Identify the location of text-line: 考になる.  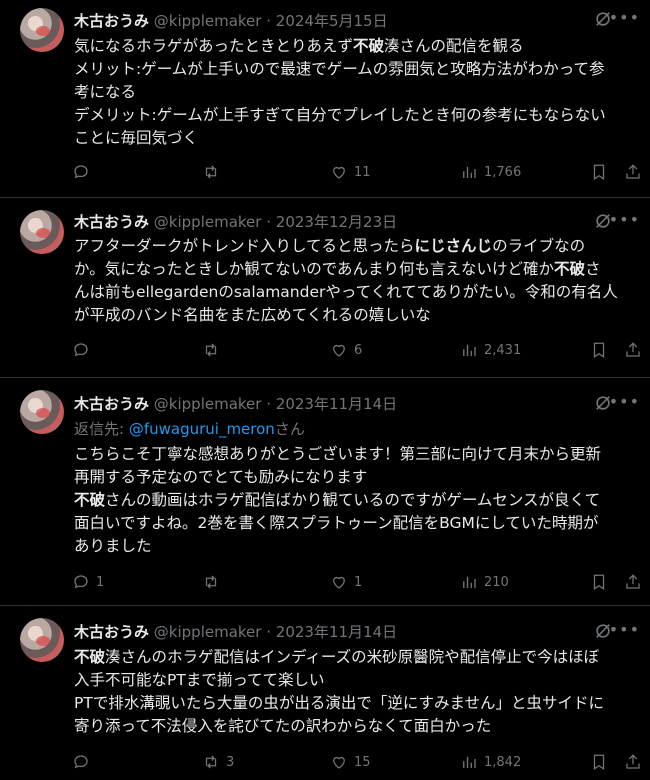
(105, 92).